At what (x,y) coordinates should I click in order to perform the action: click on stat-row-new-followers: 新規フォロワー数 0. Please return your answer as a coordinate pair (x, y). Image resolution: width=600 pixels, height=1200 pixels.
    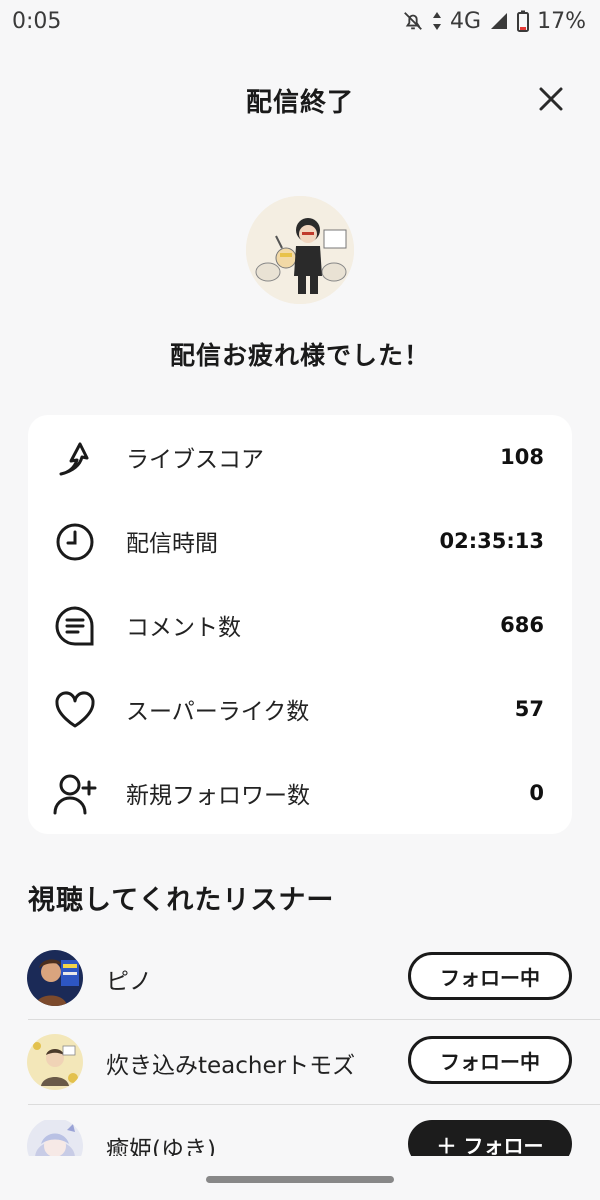
    Looking at the image, I should click on (300, 793).